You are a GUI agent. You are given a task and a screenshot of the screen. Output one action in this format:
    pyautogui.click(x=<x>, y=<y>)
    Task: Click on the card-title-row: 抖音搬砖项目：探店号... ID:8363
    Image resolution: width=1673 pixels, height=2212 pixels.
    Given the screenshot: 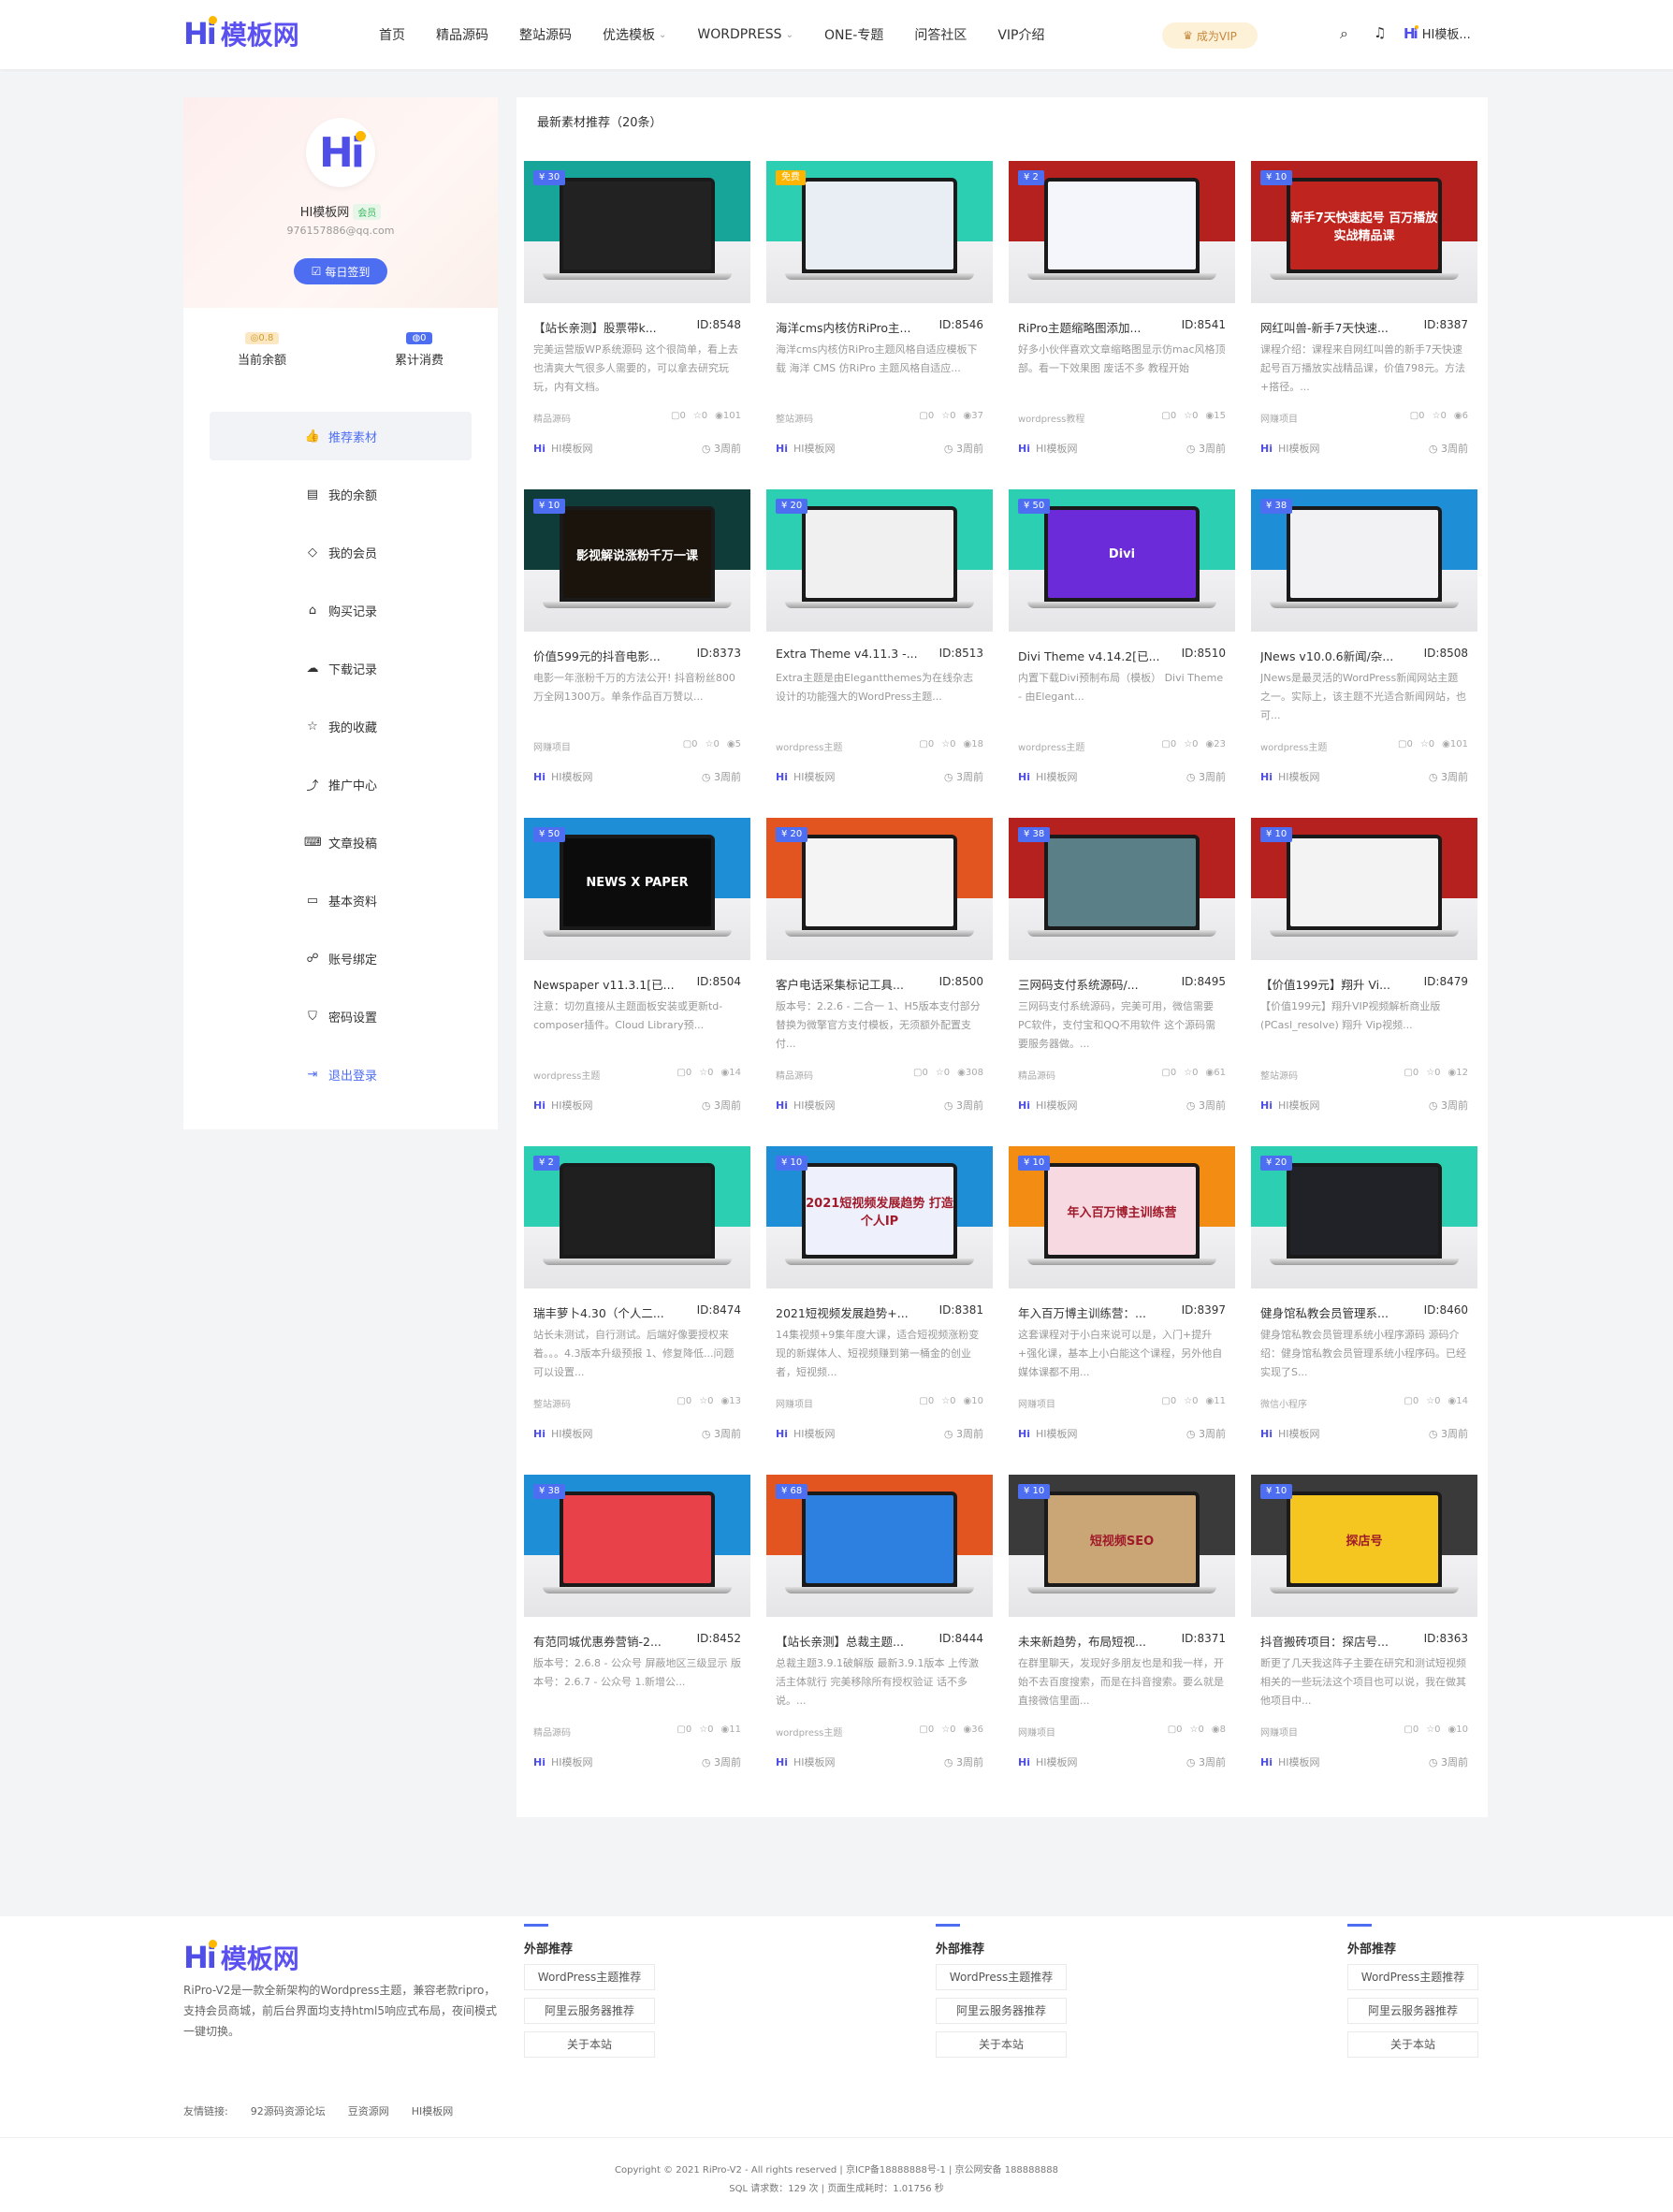 What is the action you would take?
    pyautogui.click(x=1364, y=1641)
    